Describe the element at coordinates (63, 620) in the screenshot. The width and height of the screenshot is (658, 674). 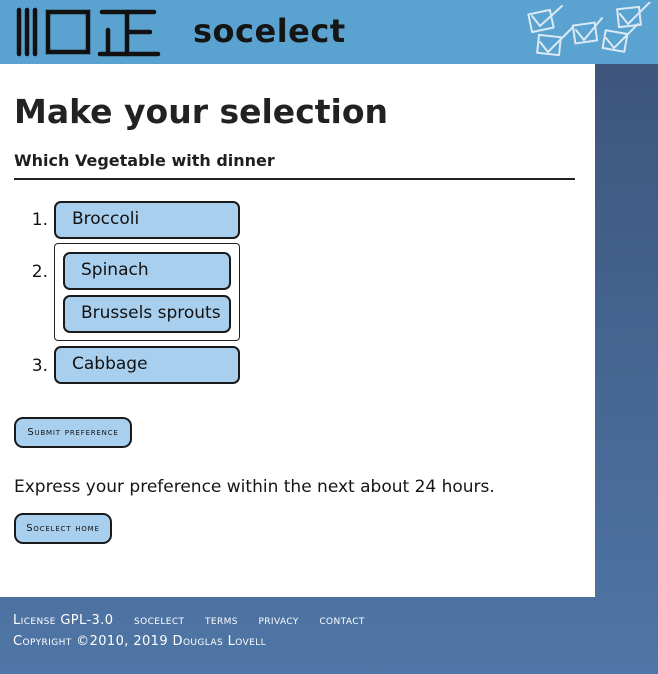
I see `license-link: License GPL-3.0` at that location.